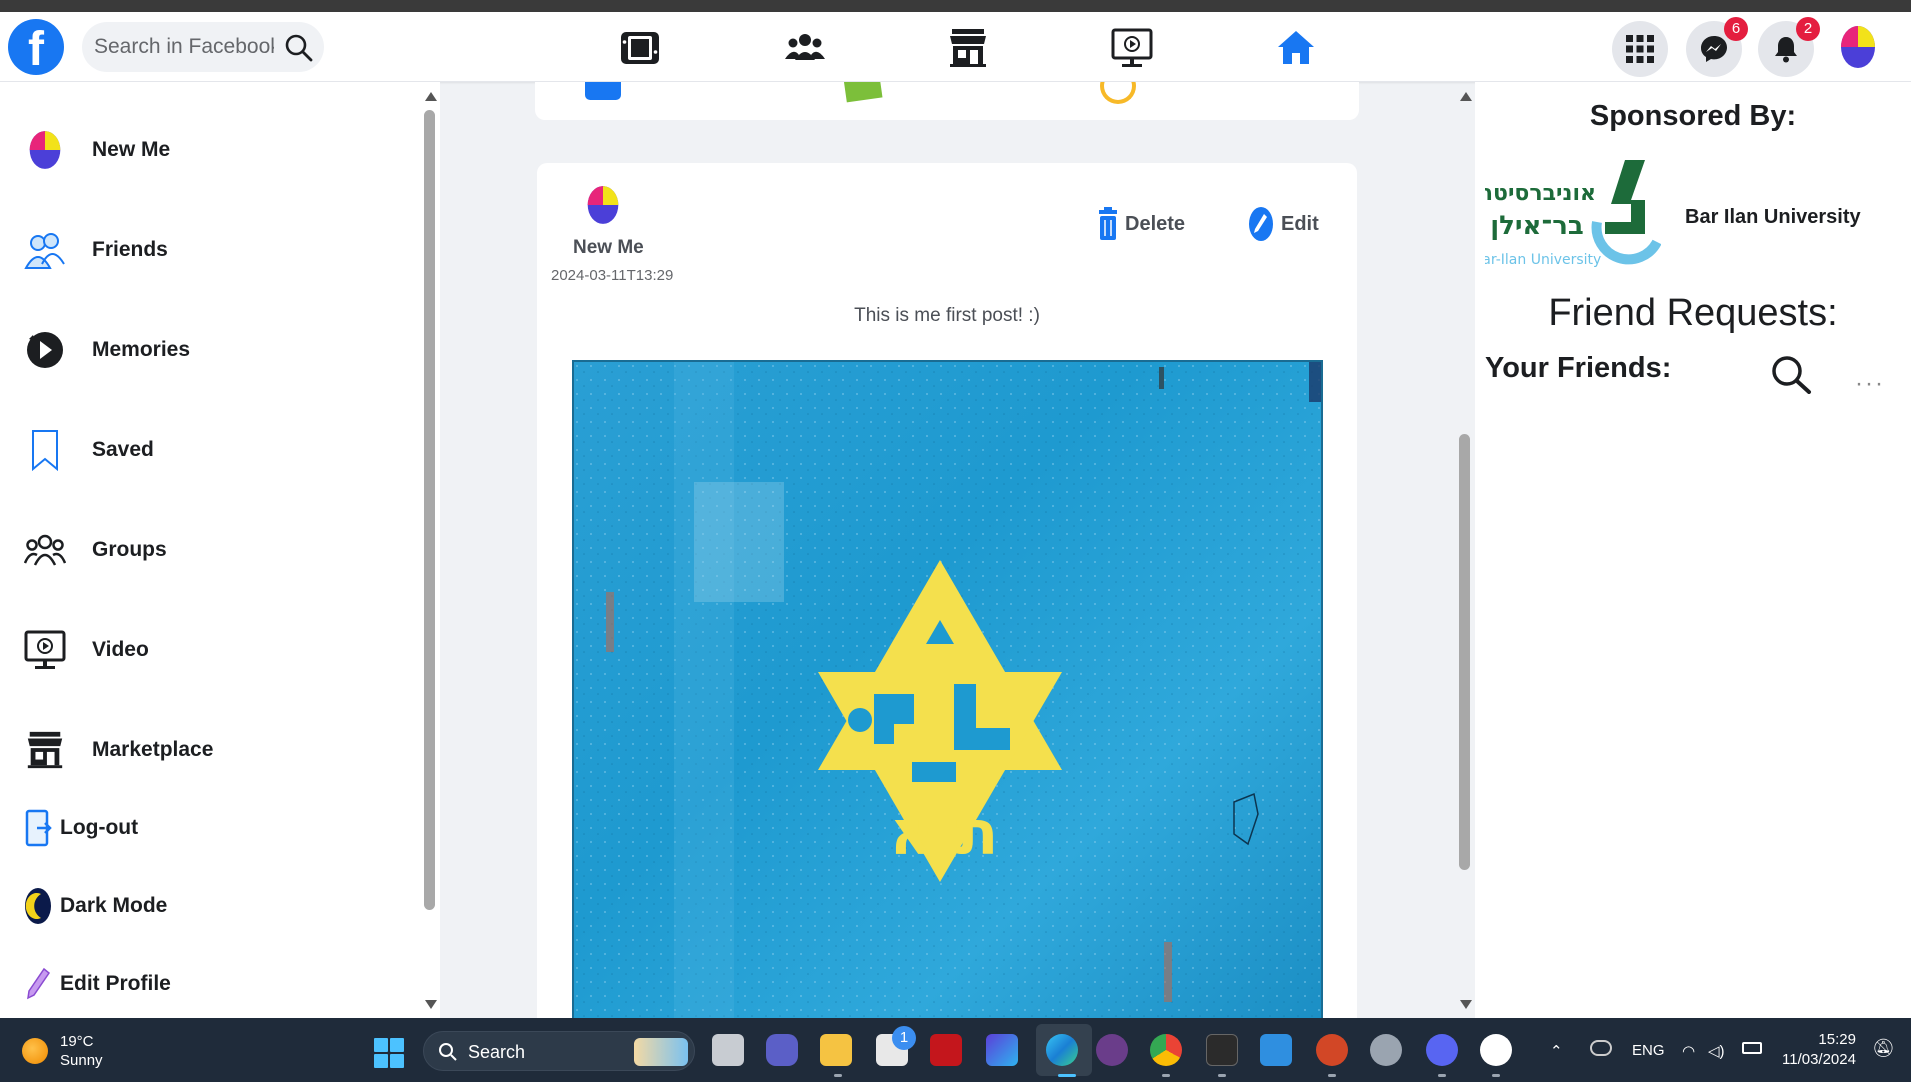  I want to click on grid-menu-icon, so click(1640, 49).